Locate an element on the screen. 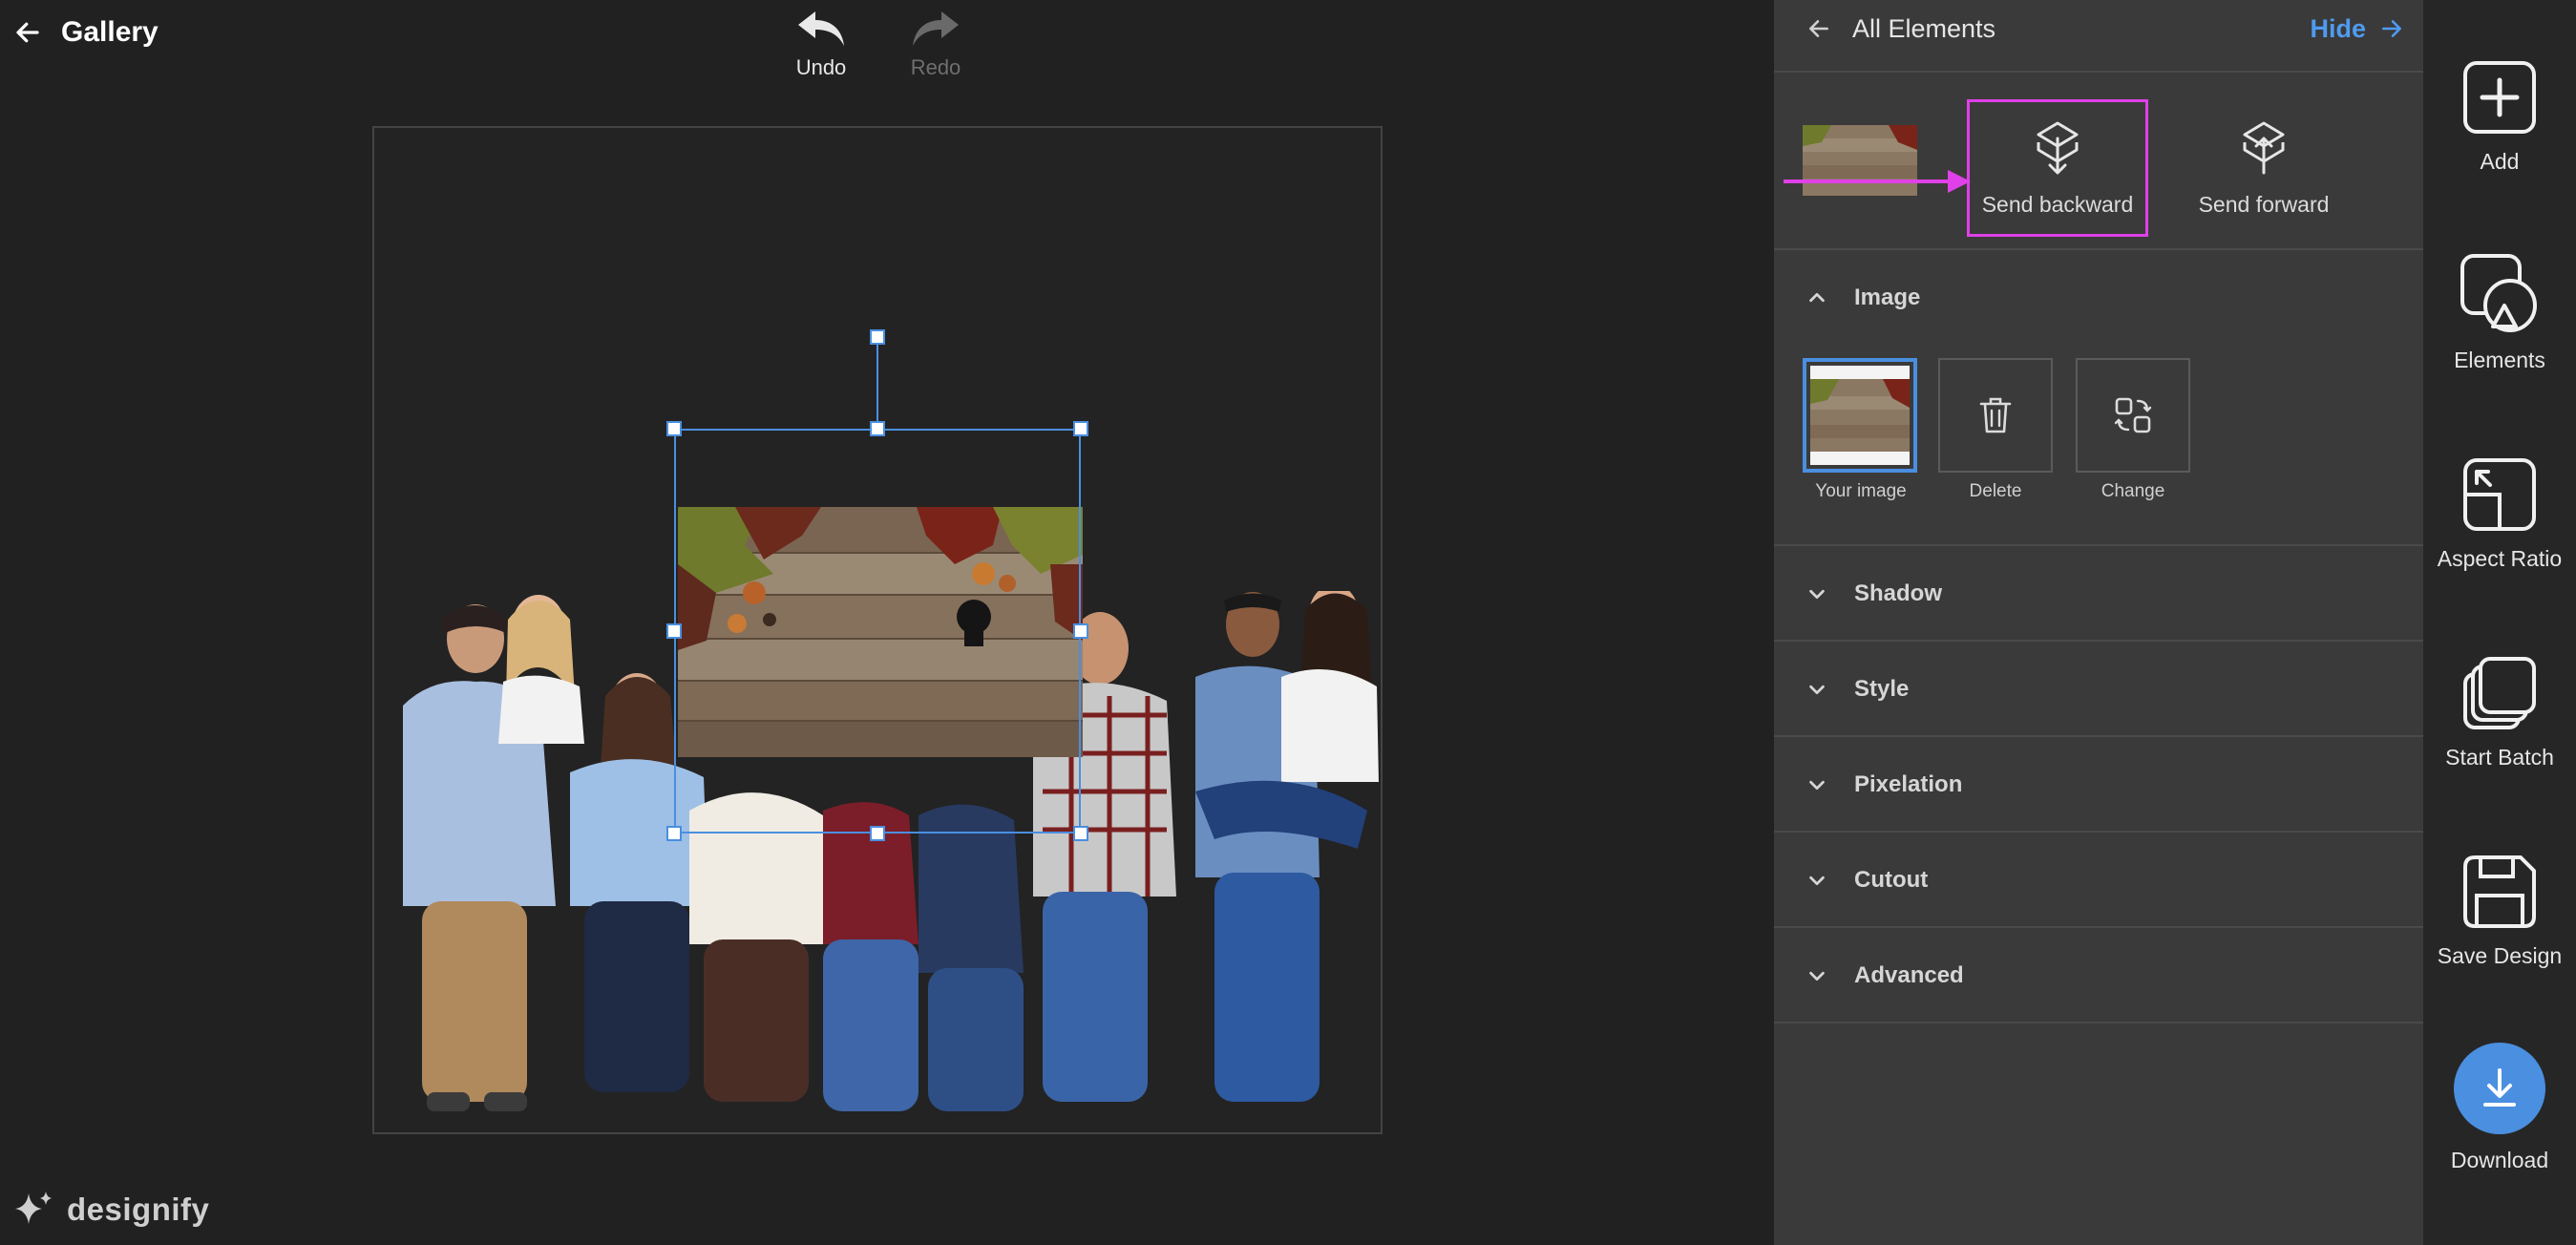 The image size is (2576, 1245). pointer-arrow-icon is located at coordinates (1877, 181).